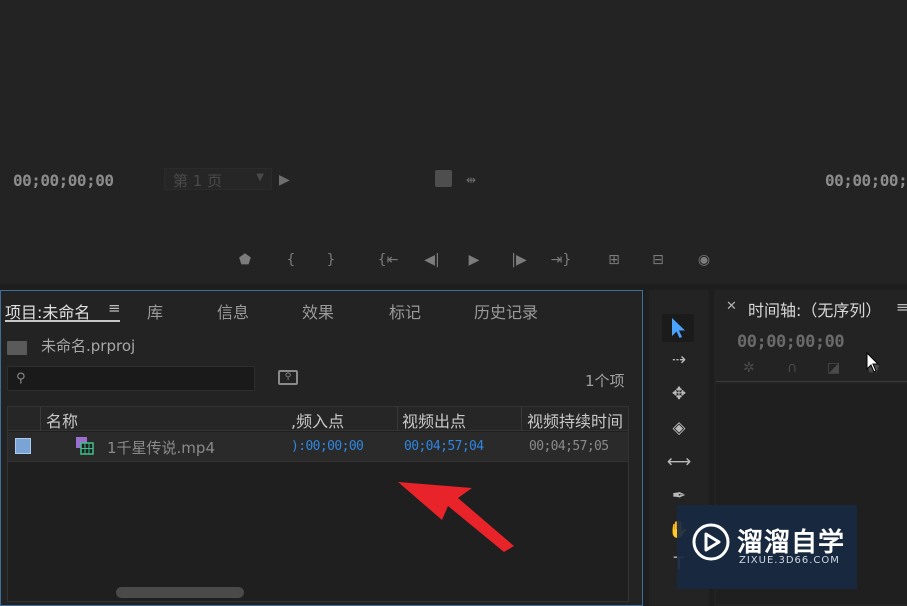 The image size is (907, 606). Describe the element at coordinates (614, 260) in the screenshot. I see `insert-icon: ⊞` at that location.